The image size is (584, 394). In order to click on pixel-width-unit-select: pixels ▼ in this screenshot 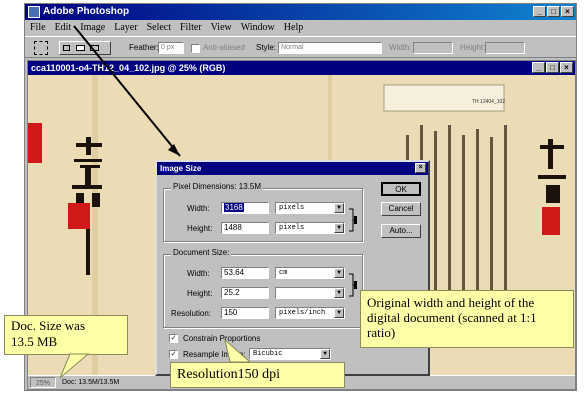, I will do `click(310, 208)`.